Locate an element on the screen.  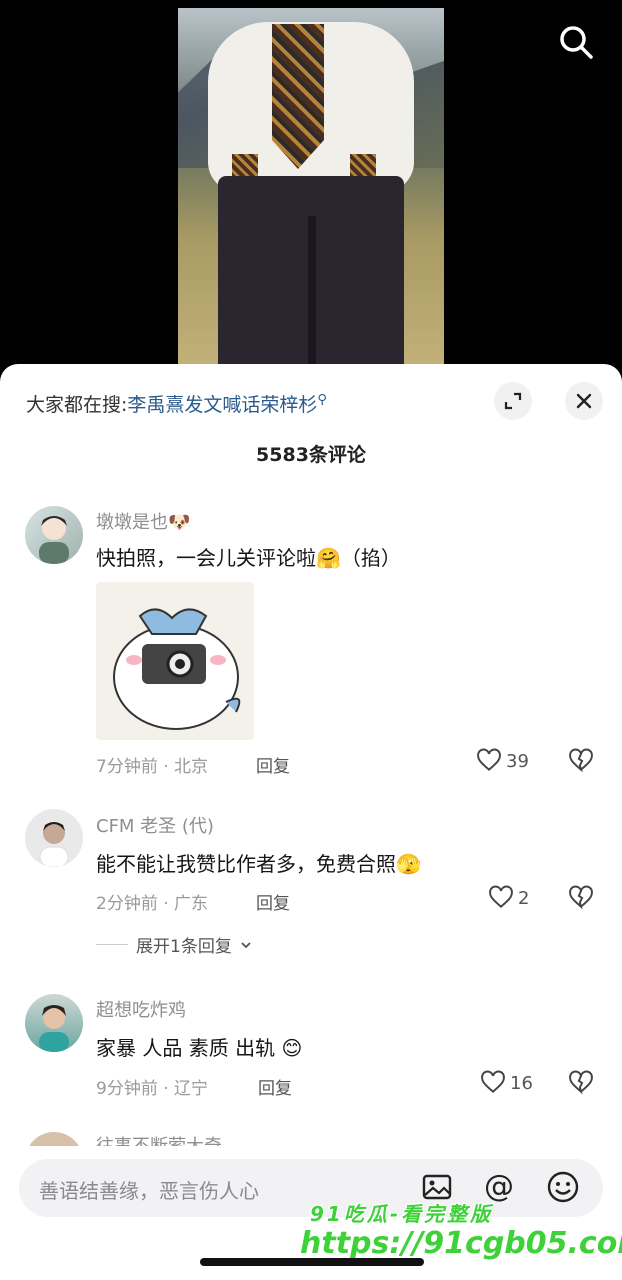
search-term: 李禹熹发文喊话荣梓杉 is located at coordinates (222, 405).